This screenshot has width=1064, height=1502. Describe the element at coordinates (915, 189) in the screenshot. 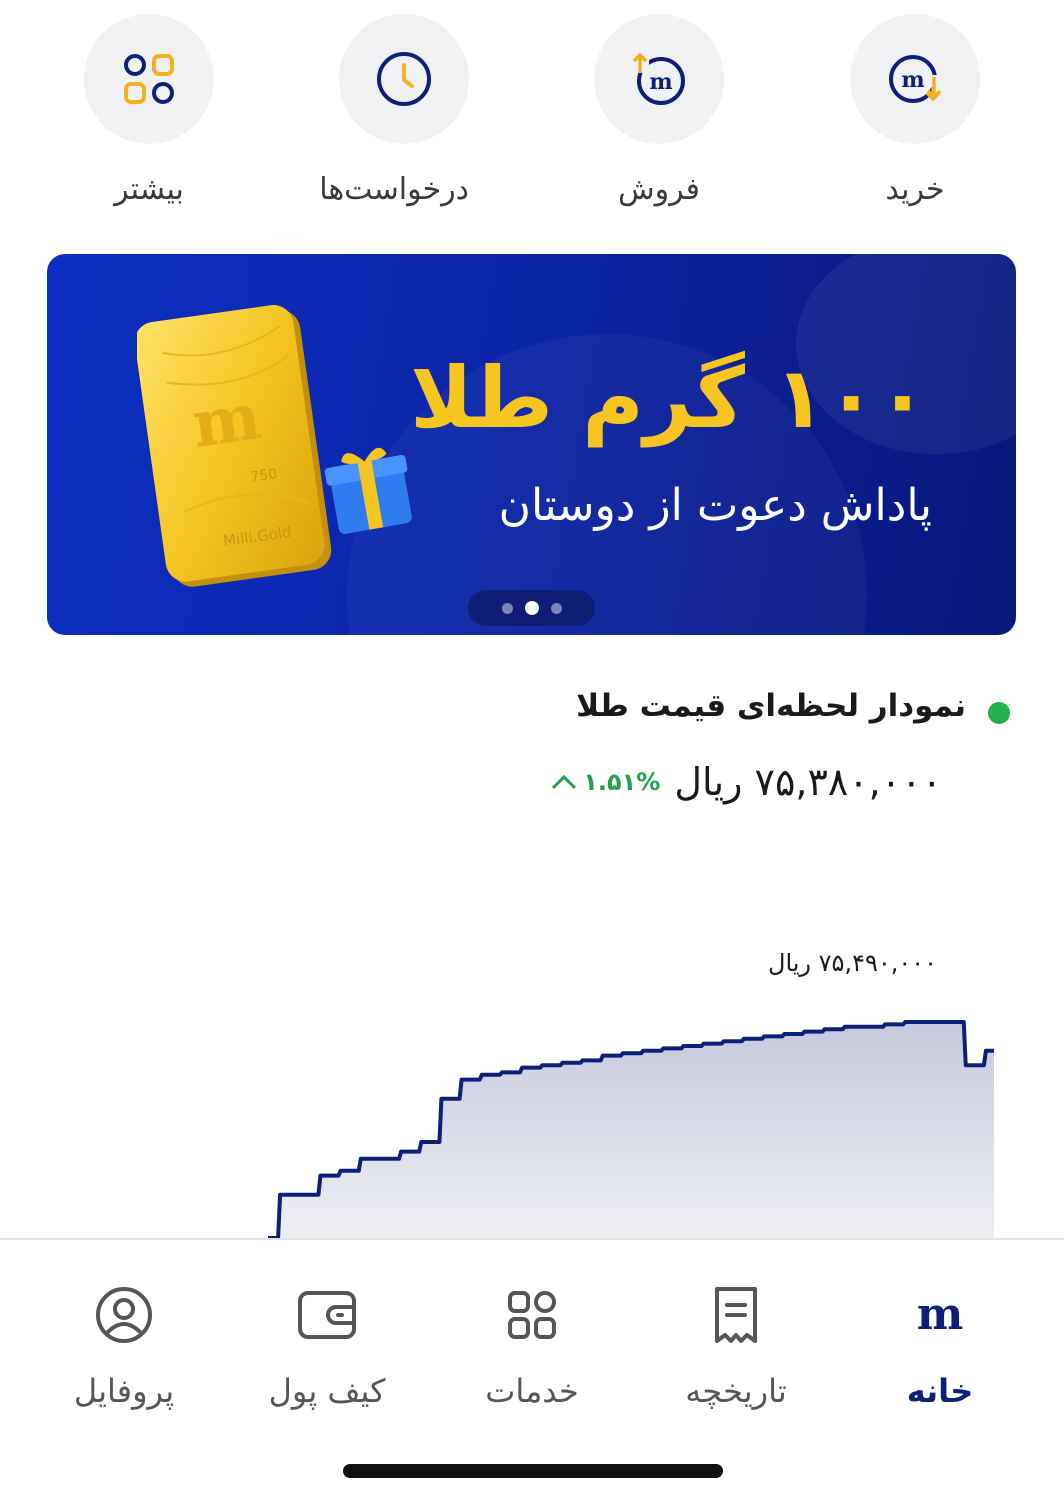

I see `buy-label: خرید` at that location.